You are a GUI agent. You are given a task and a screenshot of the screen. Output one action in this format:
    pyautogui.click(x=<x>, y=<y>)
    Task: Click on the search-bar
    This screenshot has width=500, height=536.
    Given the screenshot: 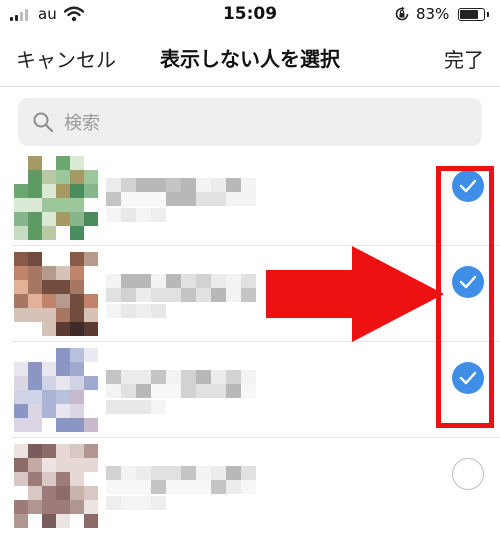 What is the action you would take?
    pyautogui.click(x=250, y=123)
    